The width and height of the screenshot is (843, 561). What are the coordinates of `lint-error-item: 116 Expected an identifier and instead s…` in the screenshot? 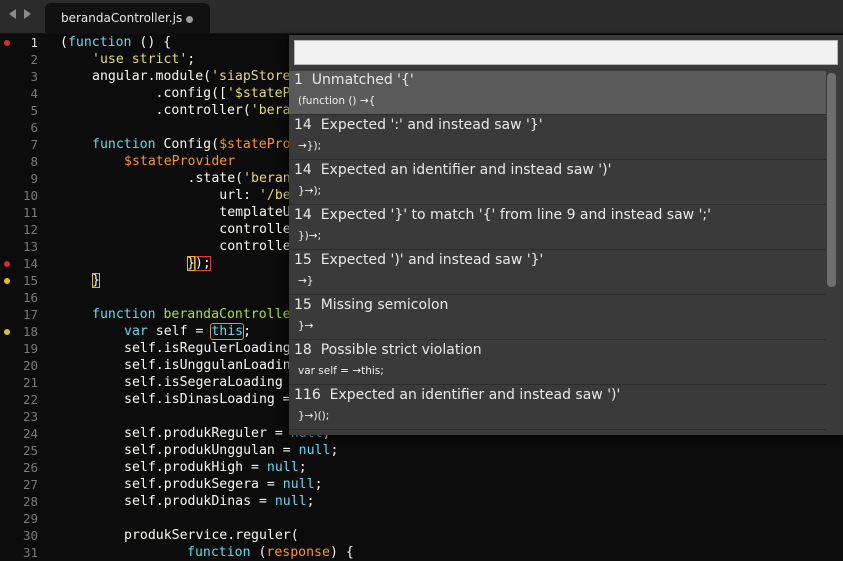 It's located at (557, 408).